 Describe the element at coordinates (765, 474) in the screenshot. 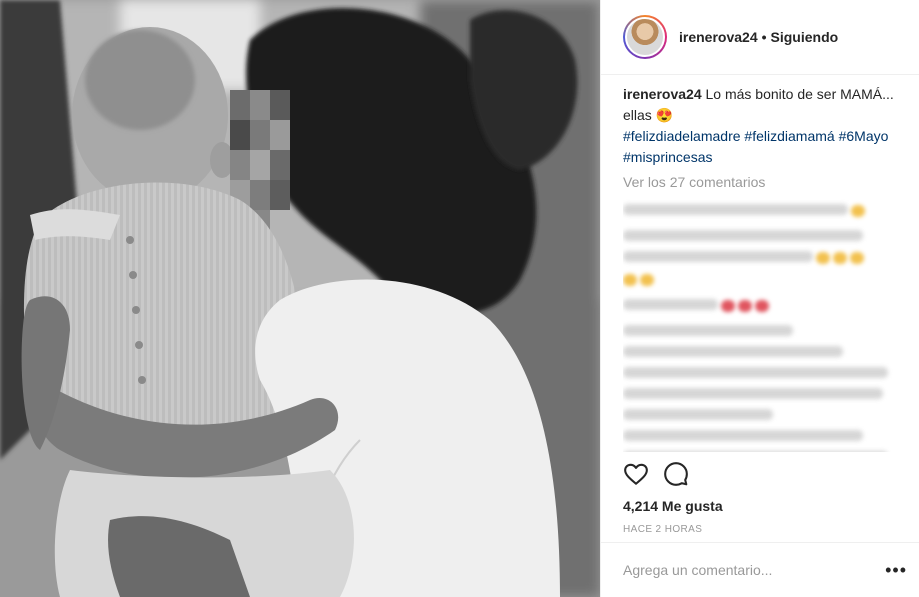

I see `post-actions` at that location.